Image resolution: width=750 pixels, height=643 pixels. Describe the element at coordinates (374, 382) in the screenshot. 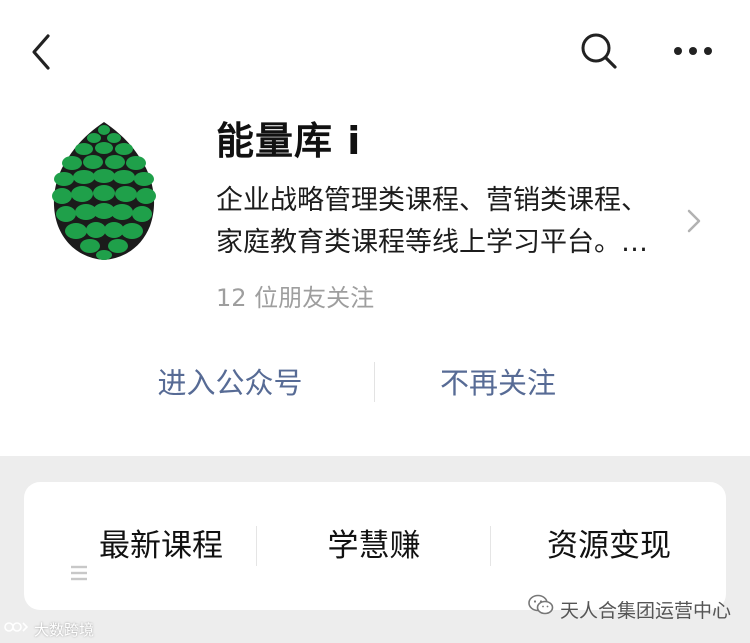

I see `action-divider` at that location.